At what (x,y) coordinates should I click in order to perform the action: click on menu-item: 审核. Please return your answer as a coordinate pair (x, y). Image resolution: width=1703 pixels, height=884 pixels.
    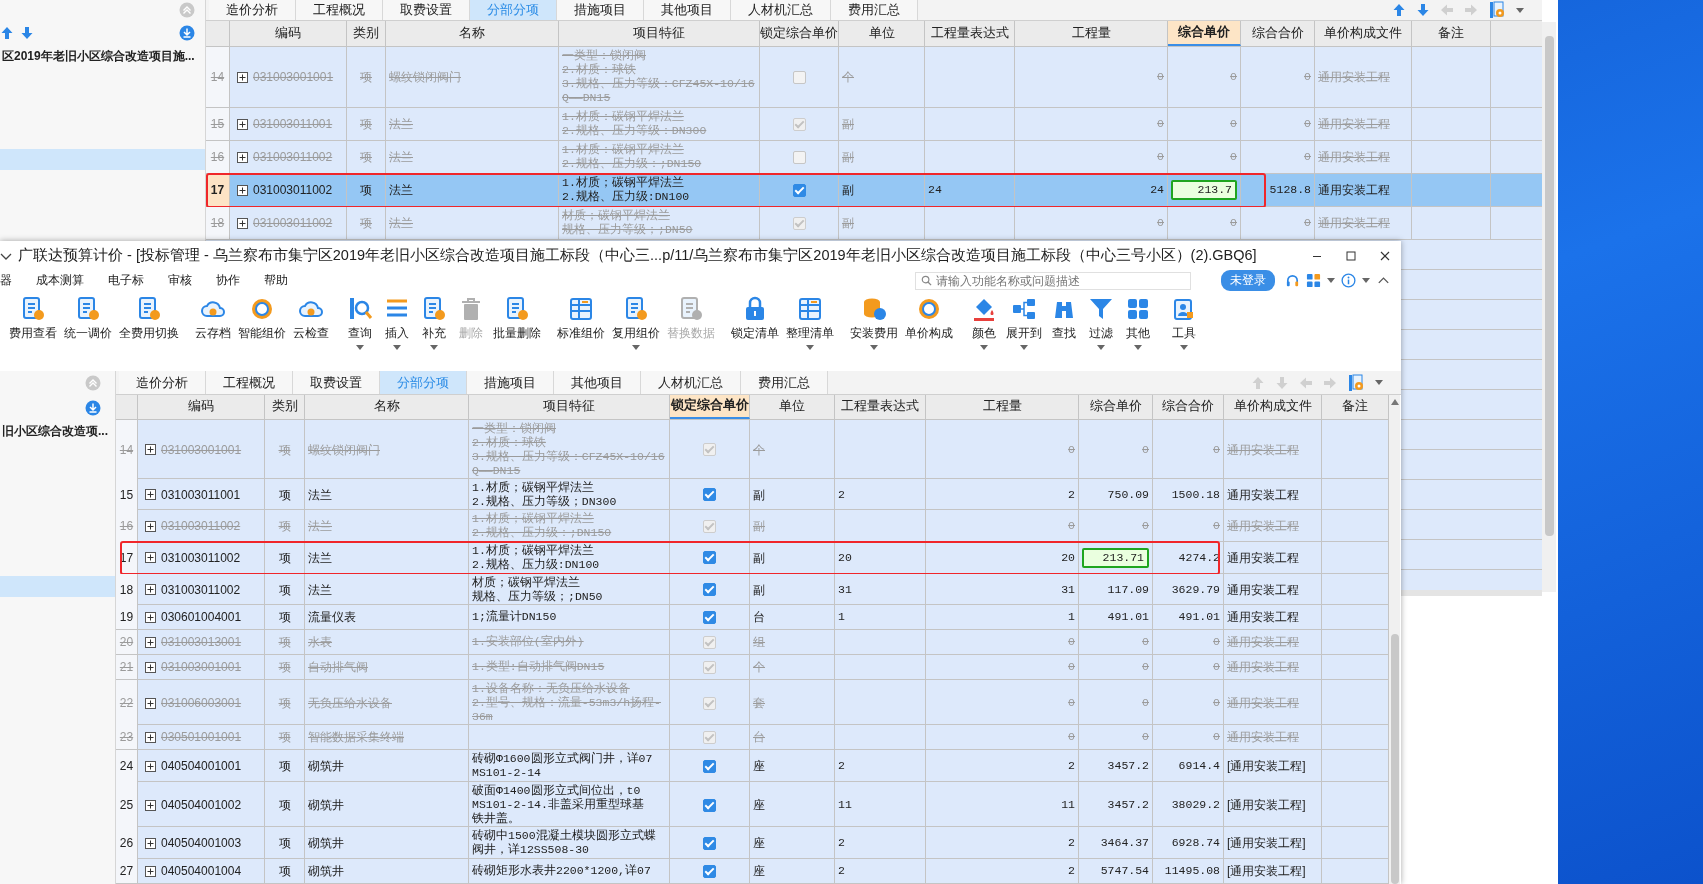
    Looking at the image, I should click on (180, 280).